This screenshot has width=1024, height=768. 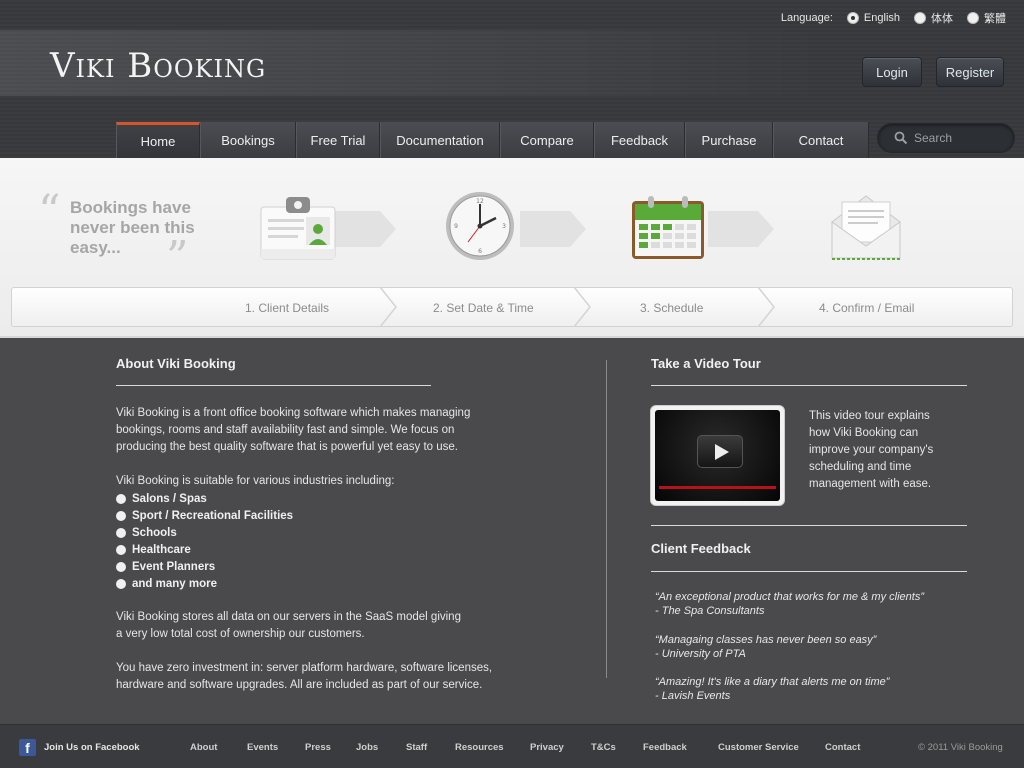 I want to click on envelope-icon, so click(x=866, y=227).